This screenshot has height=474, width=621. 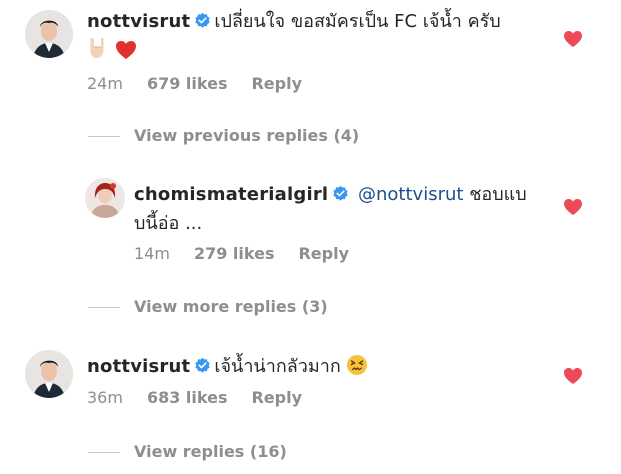 I want to click on comment-likes: 679 likes, so click(x=187, y=83).